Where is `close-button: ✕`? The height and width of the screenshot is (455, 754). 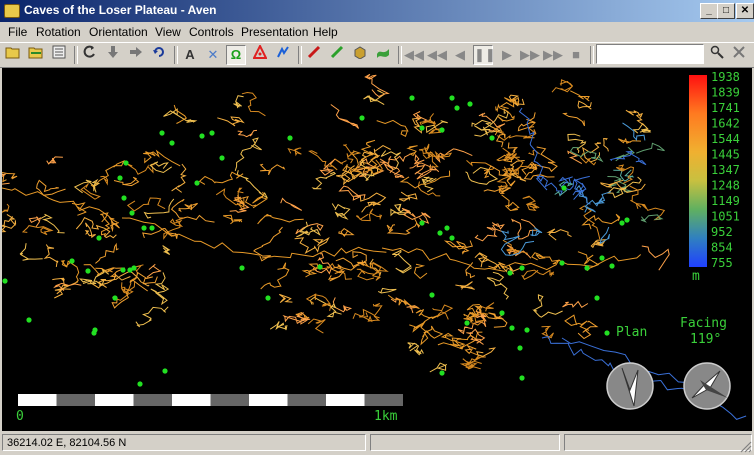 close-button: ✕ is located at coordinates (745, 11).